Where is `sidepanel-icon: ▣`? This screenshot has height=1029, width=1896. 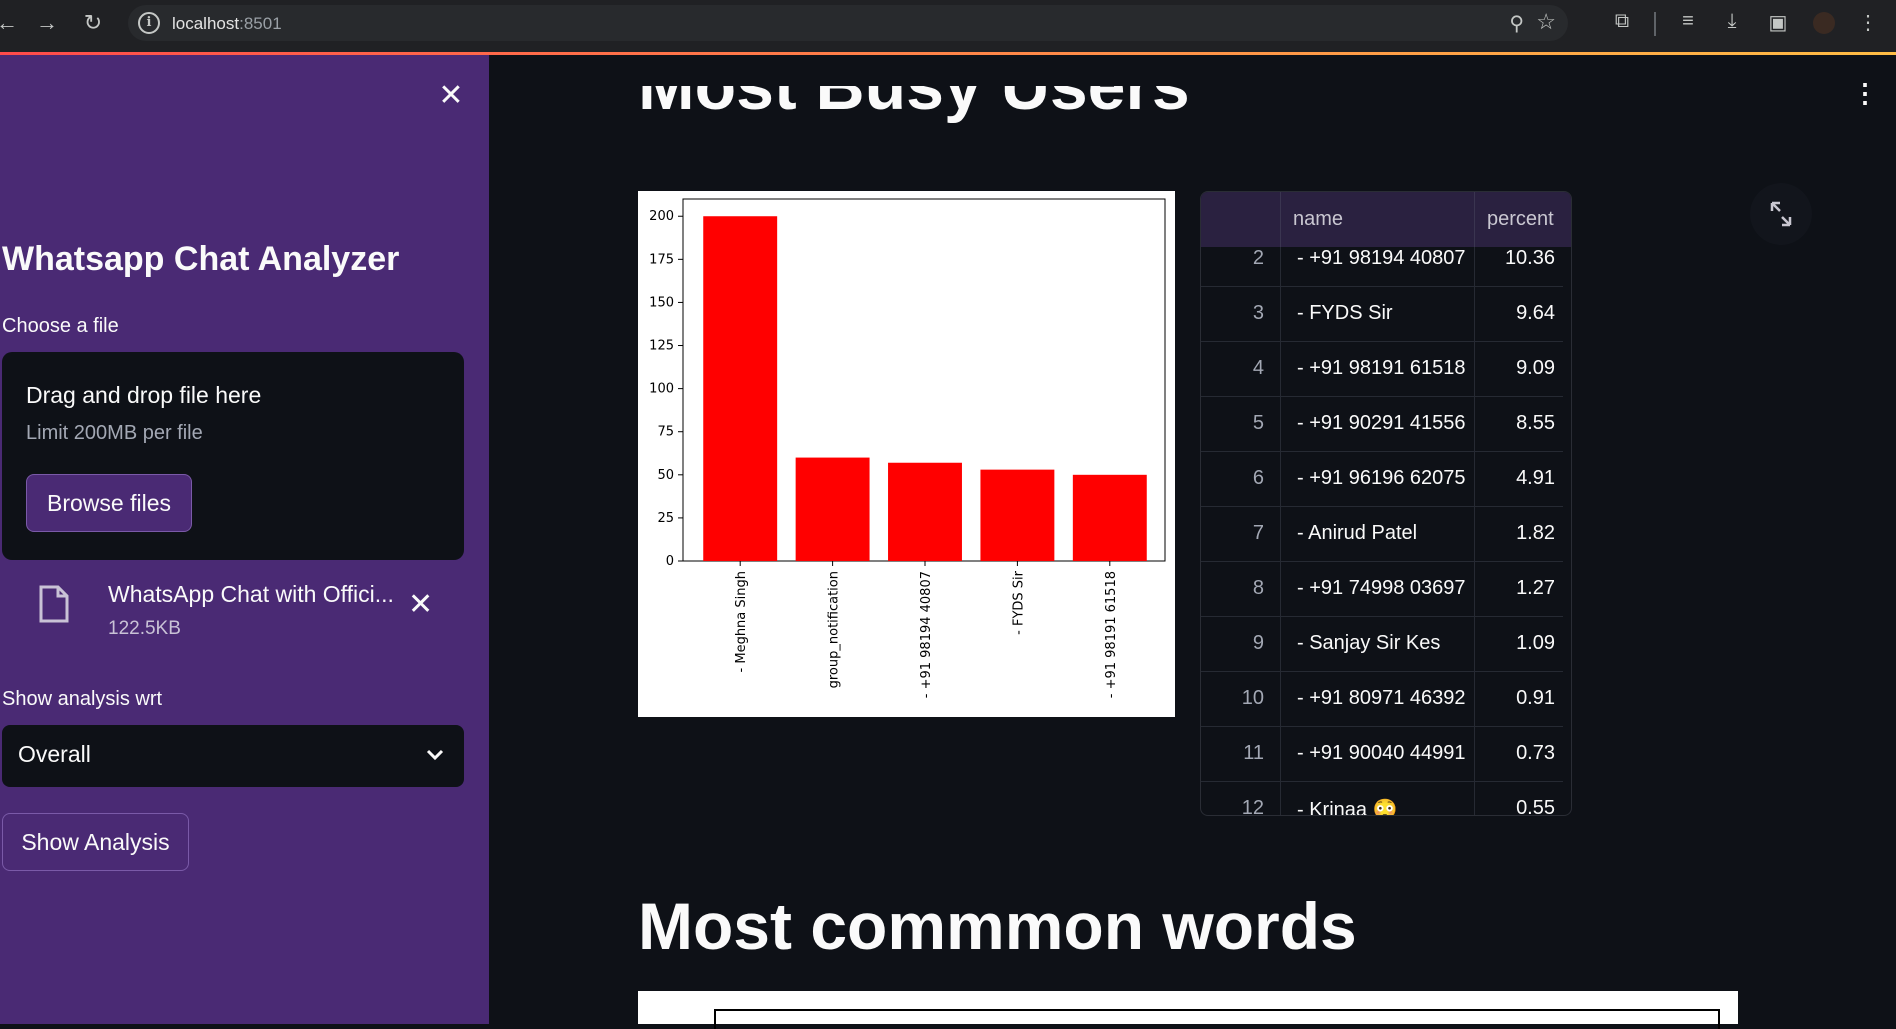 sidepanel-icon: ▣ is located at coordinates (1778, 22).